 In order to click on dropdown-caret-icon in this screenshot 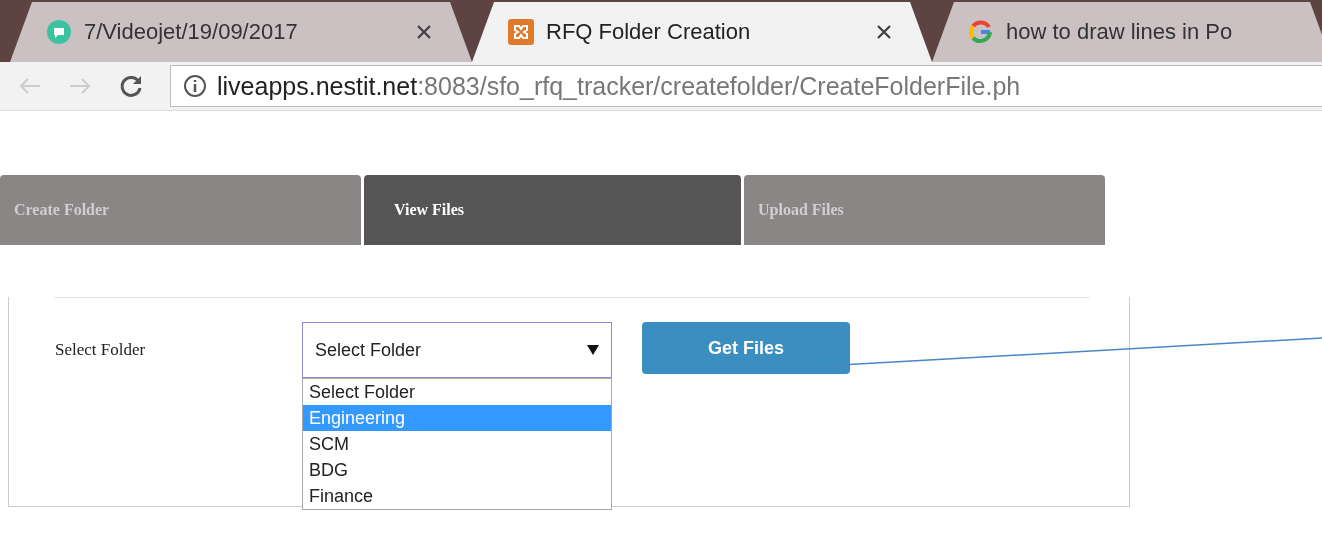, I will do `click(593, 350)`.